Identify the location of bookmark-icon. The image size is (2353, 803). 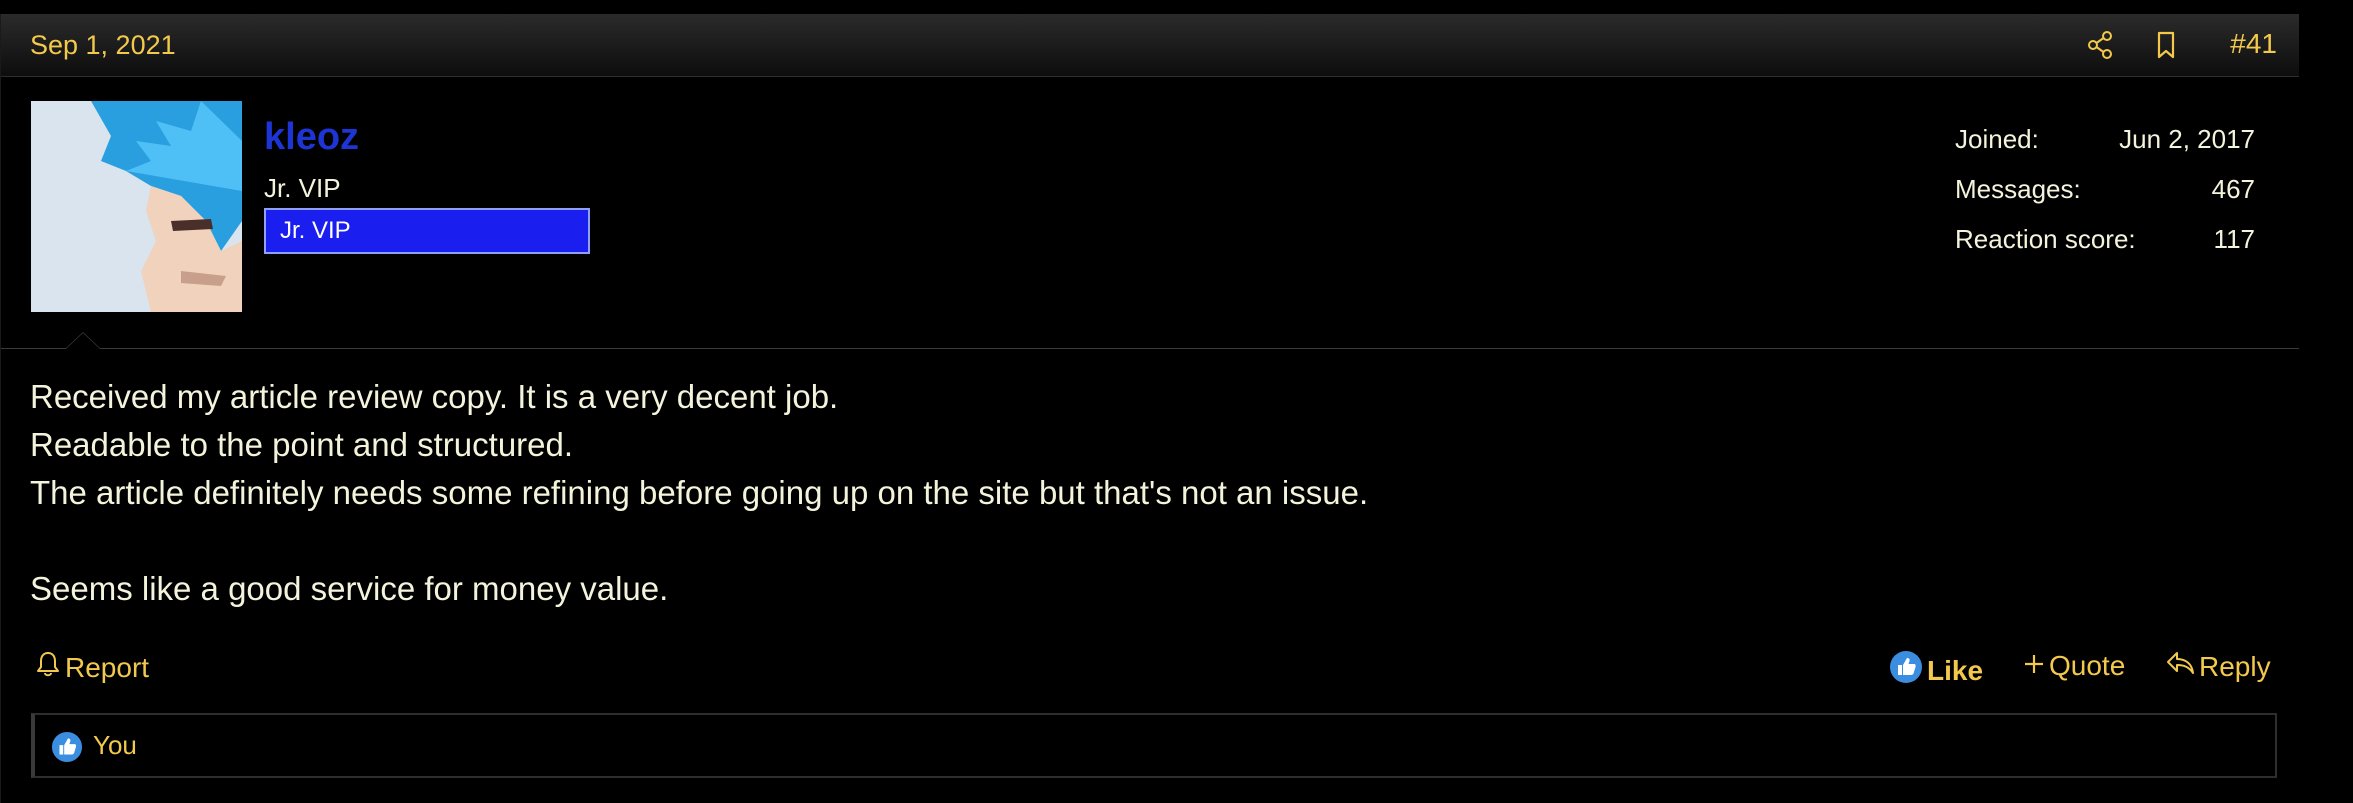
(2166, 45).